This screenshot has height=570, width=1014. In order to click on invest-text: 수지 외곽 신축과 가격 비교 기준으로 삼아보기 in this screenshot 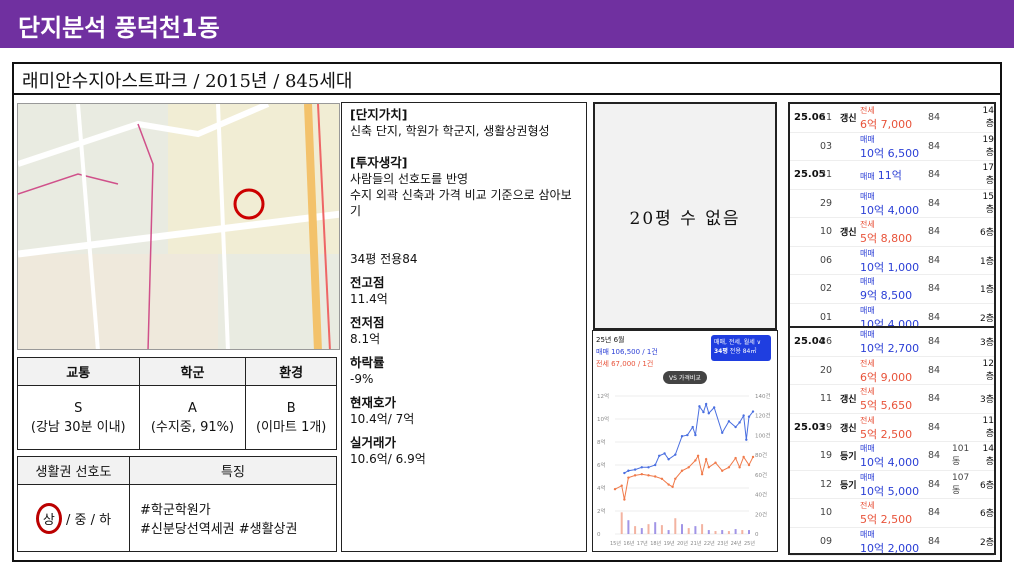, I will do `click(461, 203)`.